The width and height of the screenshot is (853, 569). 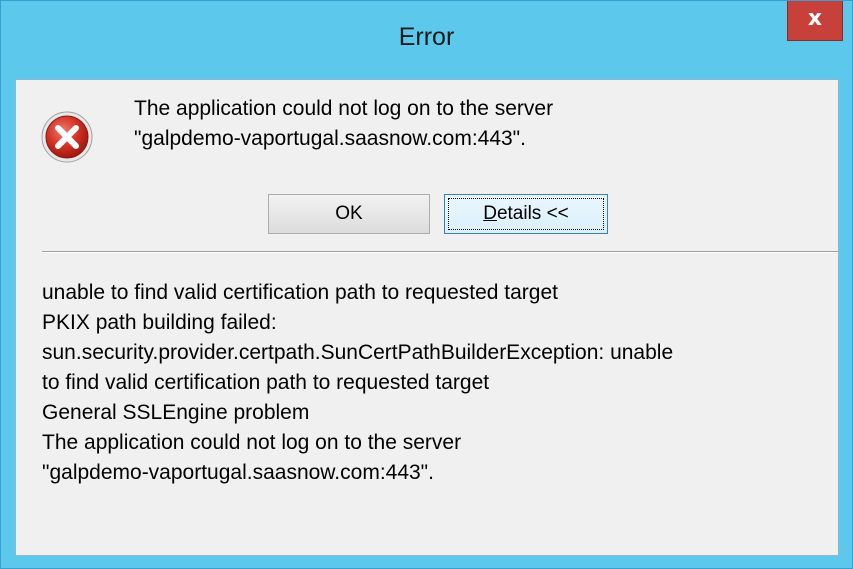 I want to click on details-label: etails <<, so click(x=532, y=213).